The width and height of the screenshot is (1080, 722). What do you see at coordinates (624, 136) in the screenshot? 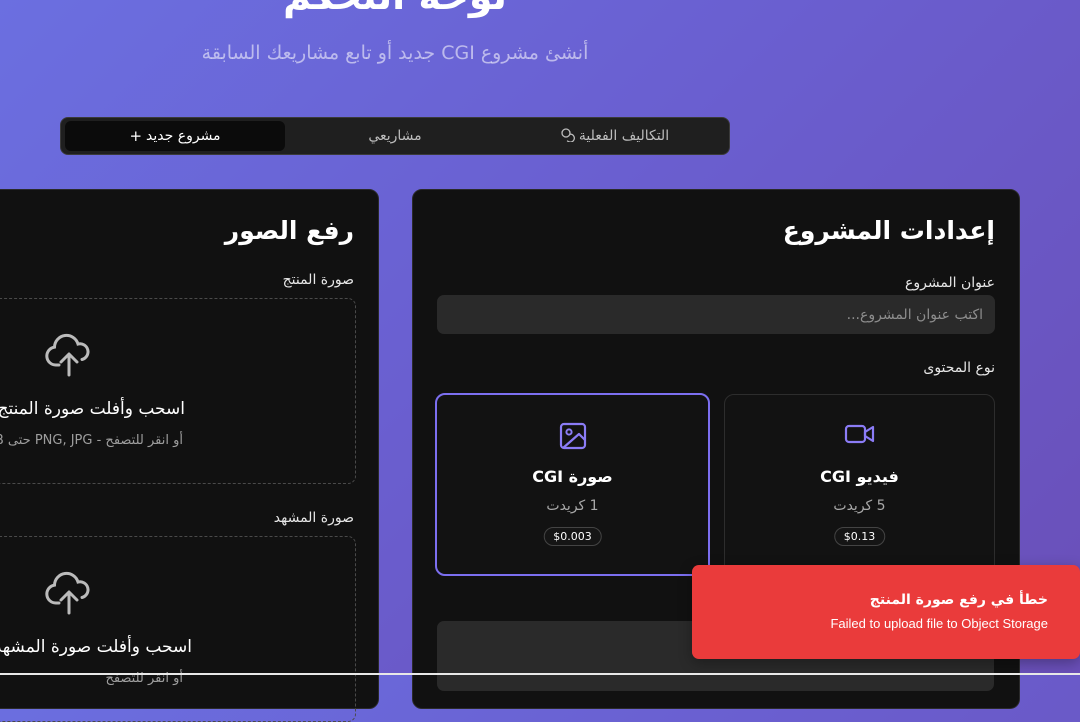
I see `tab-actual-costs-label: التكاليف الفعلية` at bounding box center [624, 136].